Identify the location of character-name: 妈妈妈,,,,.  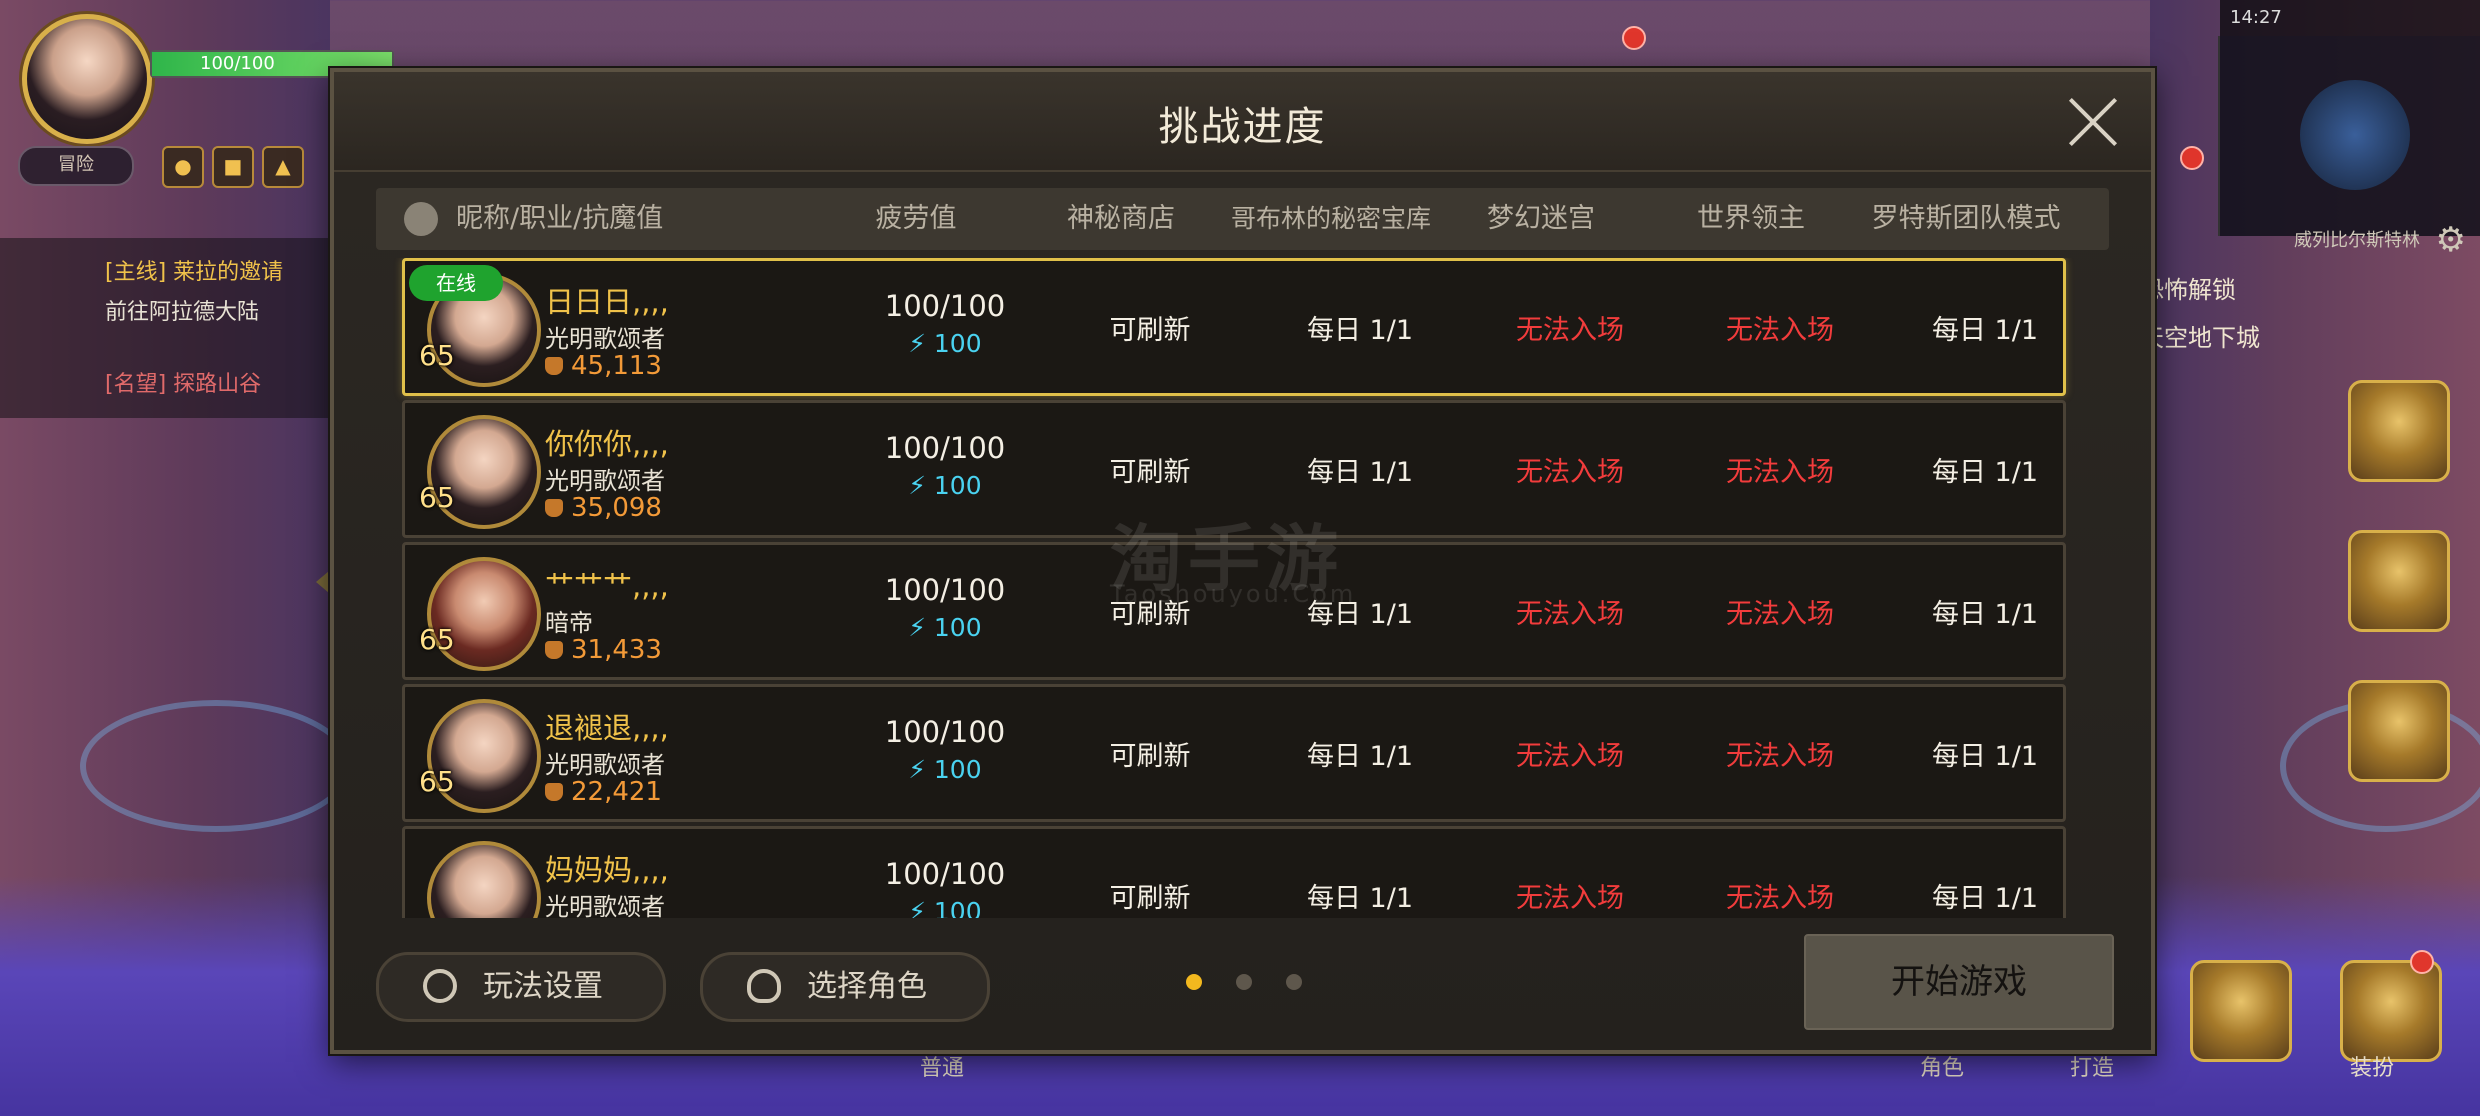
(607, 870).